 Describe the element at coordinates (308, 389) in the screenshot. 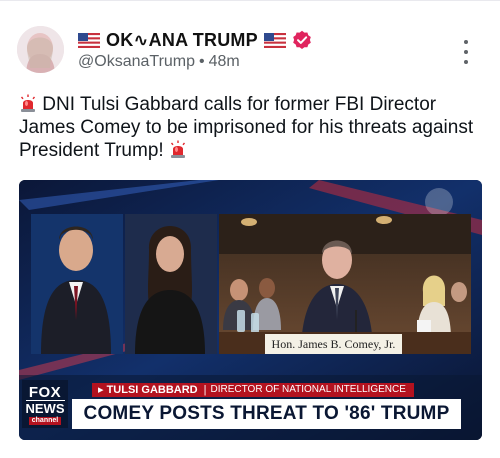

I see `chyron-subtitle: DIRECTOR OF NATIONAL INTELLIGENCE` at that location.